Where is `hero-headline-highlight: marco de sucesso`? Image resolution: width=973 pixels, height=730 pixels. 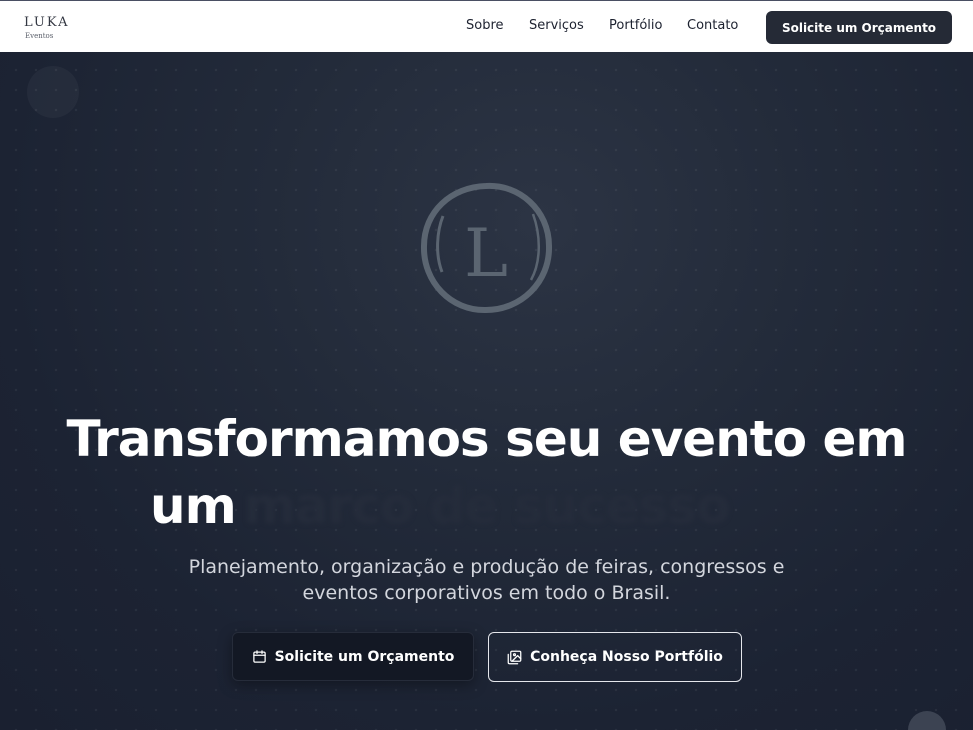
hero-headline-highlight: marco de sucesso is located at coordinates (487, 506).